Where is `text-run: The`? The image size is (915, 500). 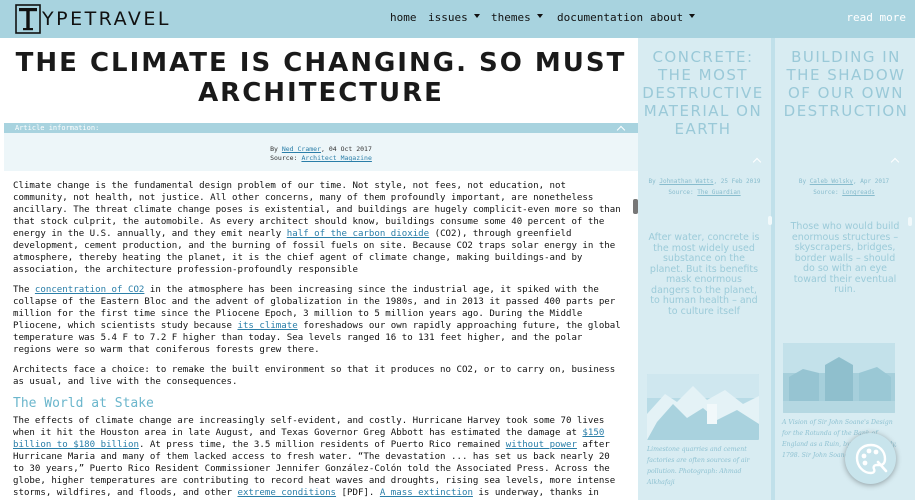 text-run: The is located at coordinates (24, 290).